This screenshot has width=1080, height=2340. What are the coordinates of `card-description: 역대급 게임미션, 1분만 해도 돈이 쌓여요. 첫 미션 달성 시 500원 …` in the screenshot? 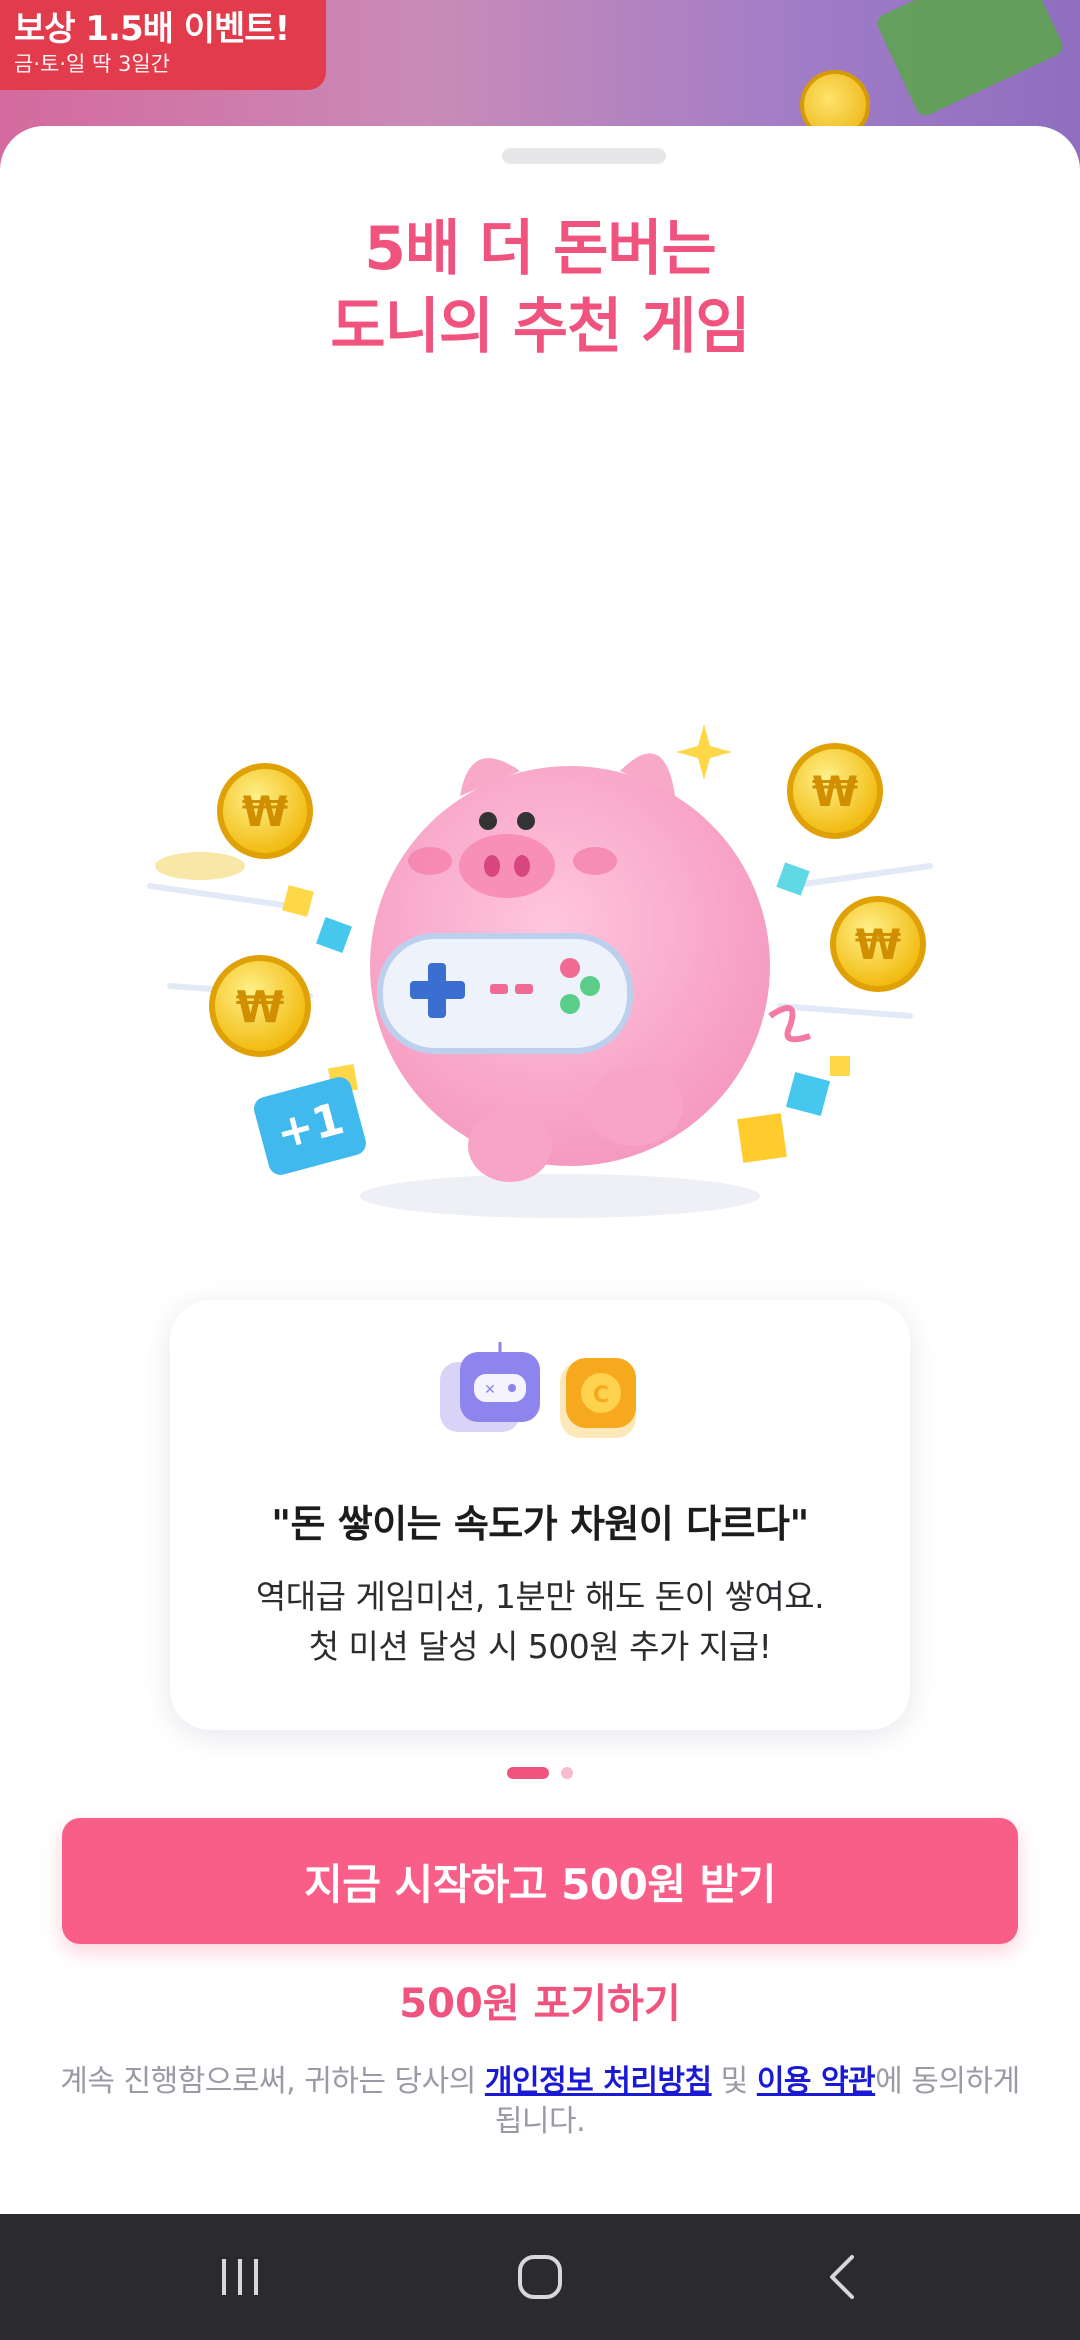 It's located at (540, 1622).